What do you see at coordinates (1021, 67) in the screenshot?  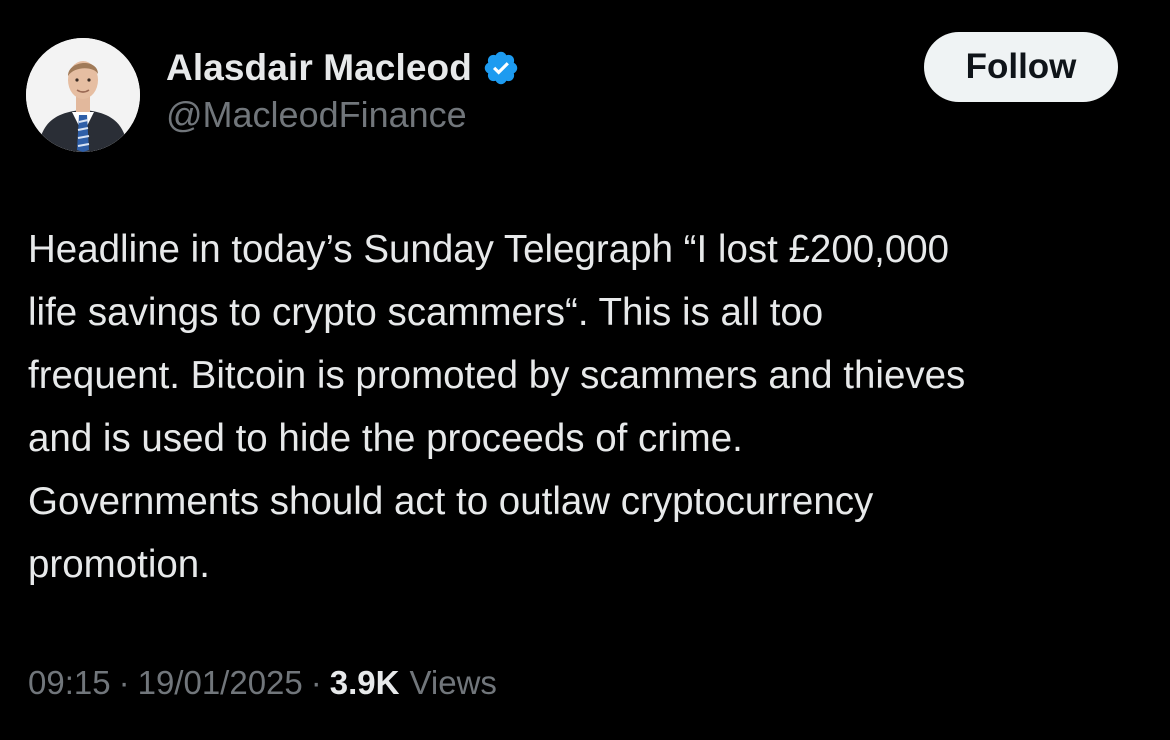 I see `follow-button: Follow` at bounding box center [1021, 67].